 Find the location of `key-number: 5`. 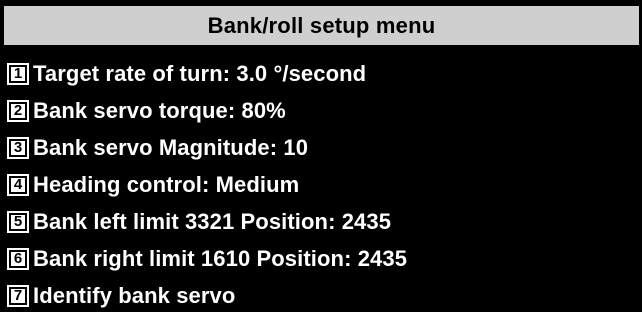

key-number: 5 is located at coordinates (18, 222).